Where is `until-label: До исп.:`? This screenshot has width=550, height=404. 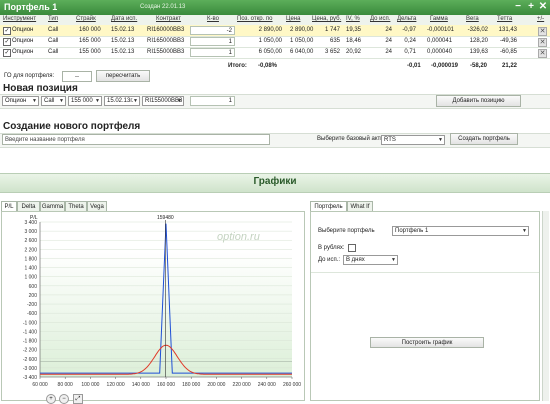 until-label: До исп.: is located at coordinates (329, 260).